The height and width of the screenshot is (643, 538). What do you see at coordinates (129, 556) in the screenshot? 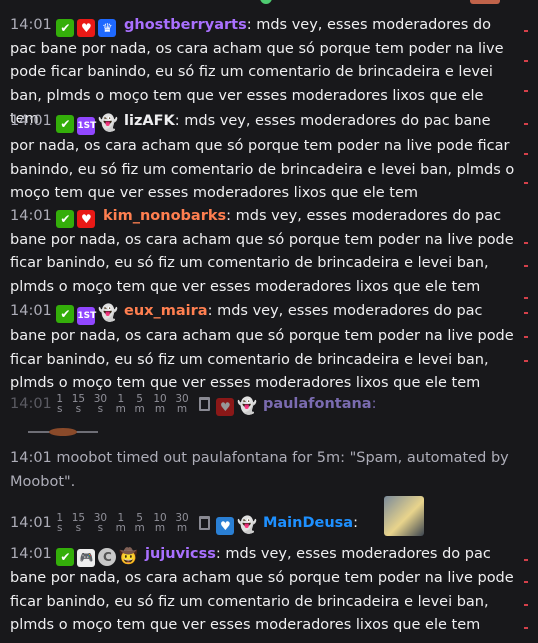
I see `hat-badge-icon: 🤠` at bounding box center [129, 556].